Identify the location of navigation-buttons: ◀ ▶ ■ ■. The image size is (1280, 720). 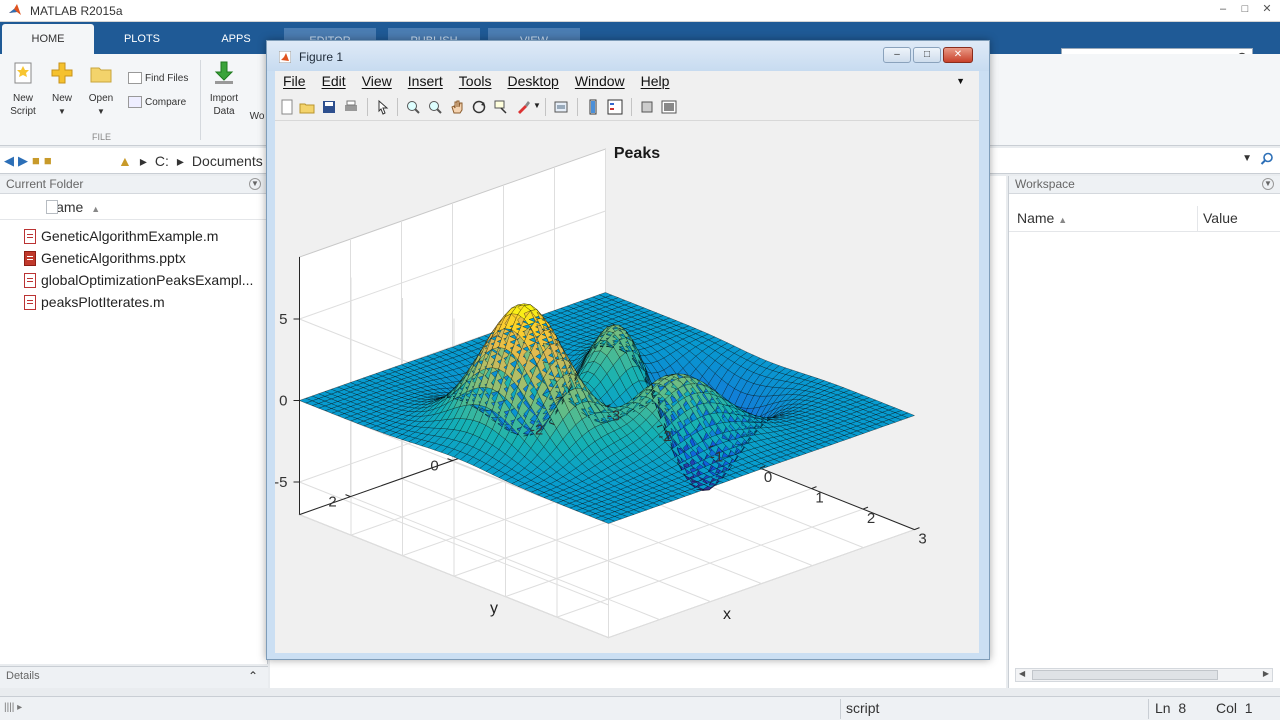
(28, 161).